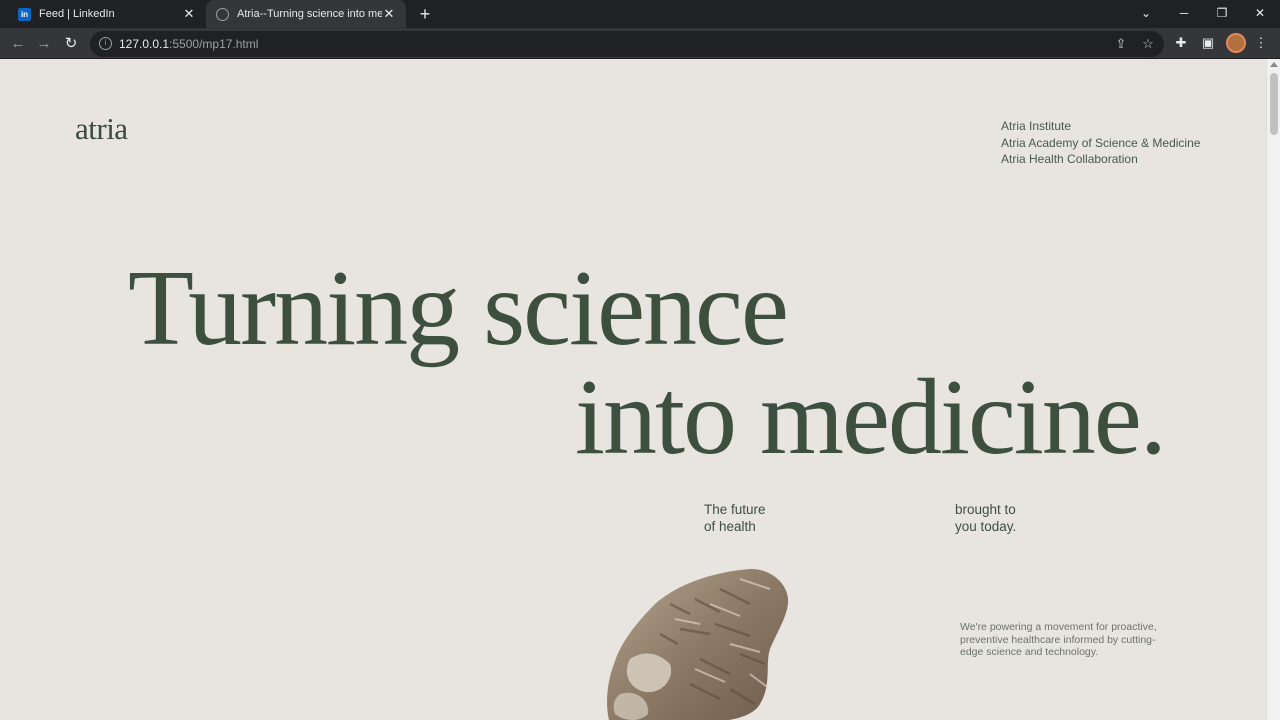  What do you see at coordinates (101, 129) in the screenshot?
I see `site-logo: atria` at bounding box center [101, 129].